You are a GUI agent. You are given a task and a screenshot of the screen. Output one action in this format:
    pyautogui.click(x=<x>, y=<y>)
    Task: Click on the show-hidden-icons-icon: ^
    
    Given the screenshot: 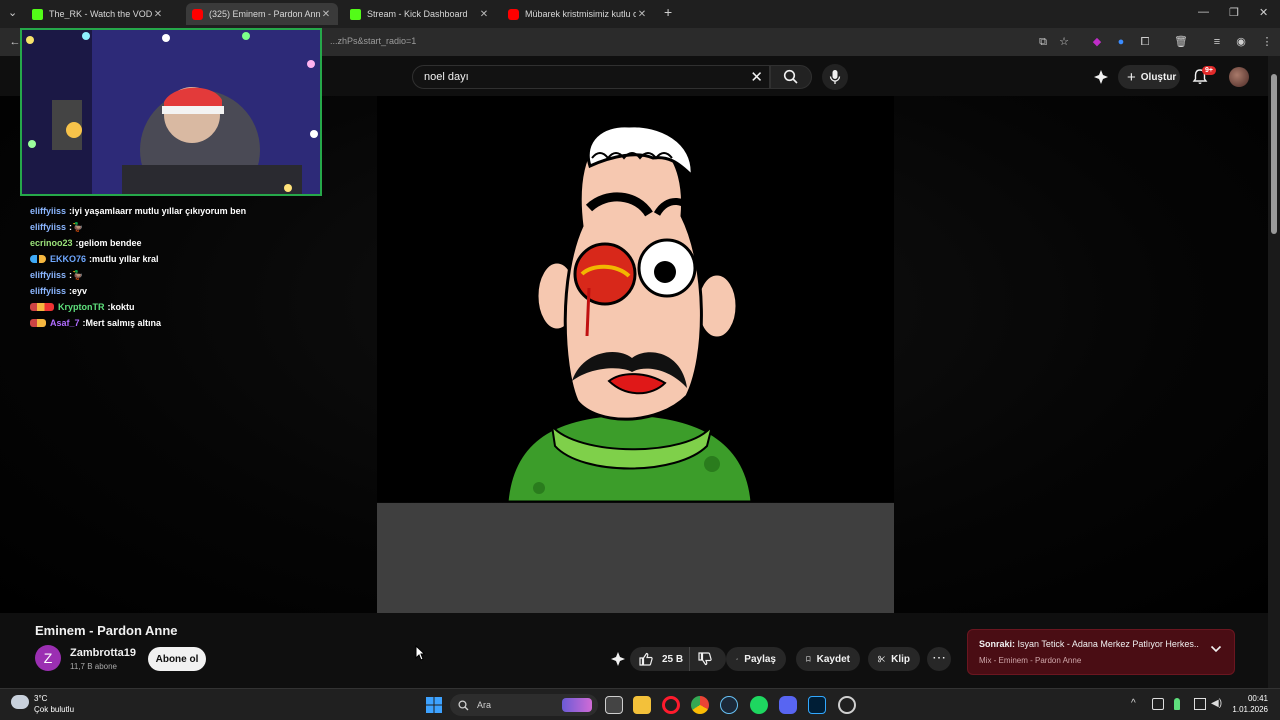 What is the action you would take?
    pyautogui.click(x=1137, y=704)
    